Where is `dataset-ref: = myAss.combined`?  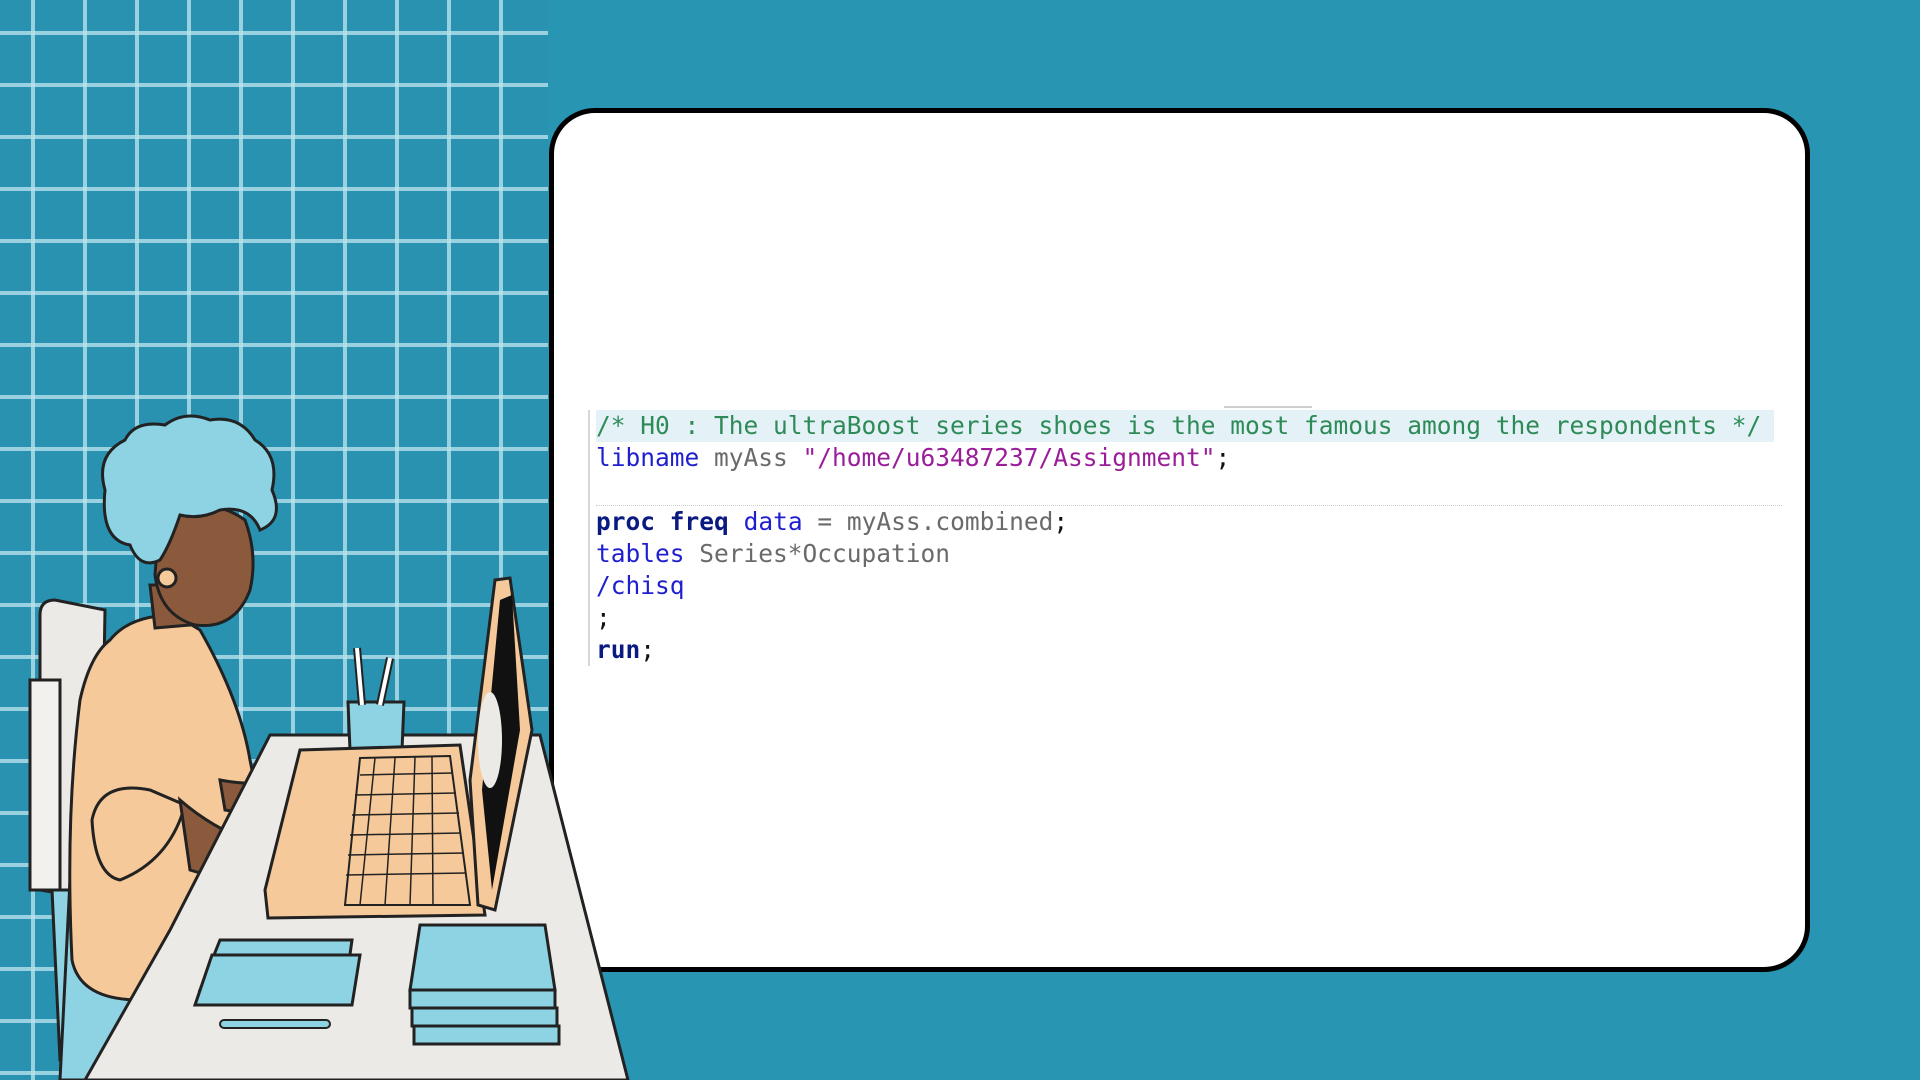 dataset-ref: = myAss.combined is located at coordinates (928, 521).